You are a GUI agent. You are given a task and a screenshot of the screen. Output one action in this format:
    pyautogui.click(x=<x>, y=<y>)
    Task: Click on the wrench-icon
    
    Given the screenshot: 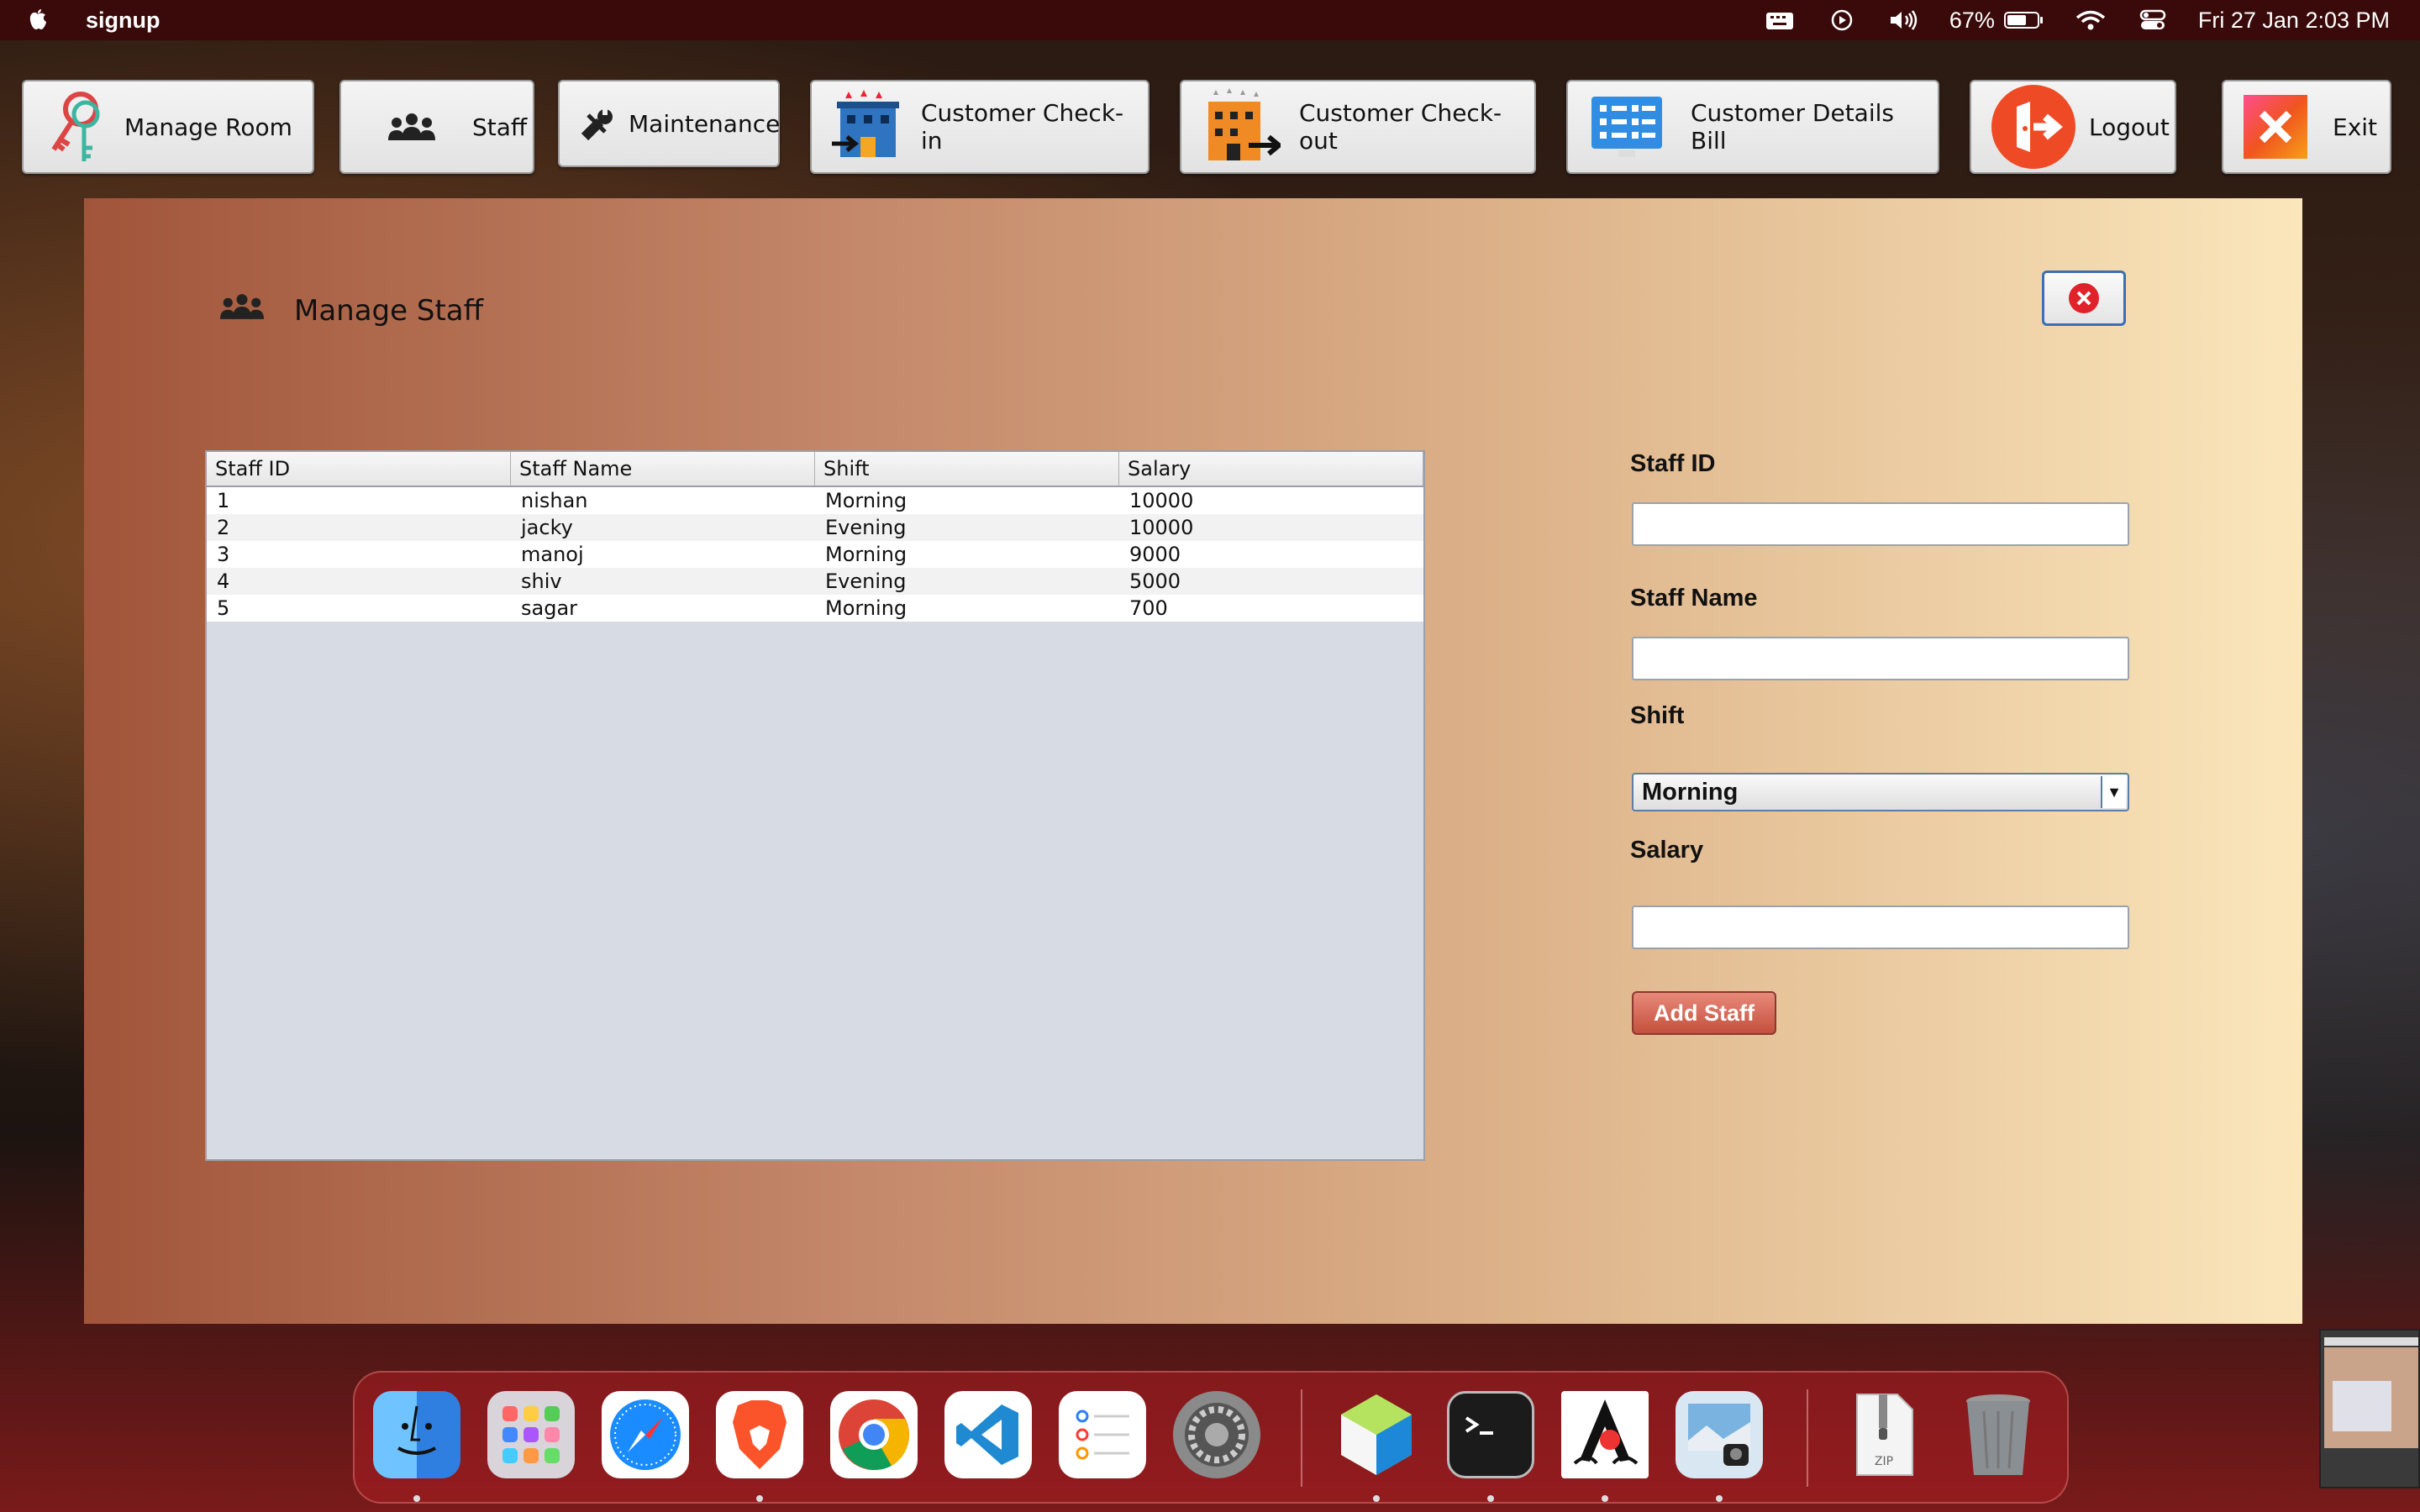 What is the action you would take?
    pyautogui.click(x=598, y=123)
    